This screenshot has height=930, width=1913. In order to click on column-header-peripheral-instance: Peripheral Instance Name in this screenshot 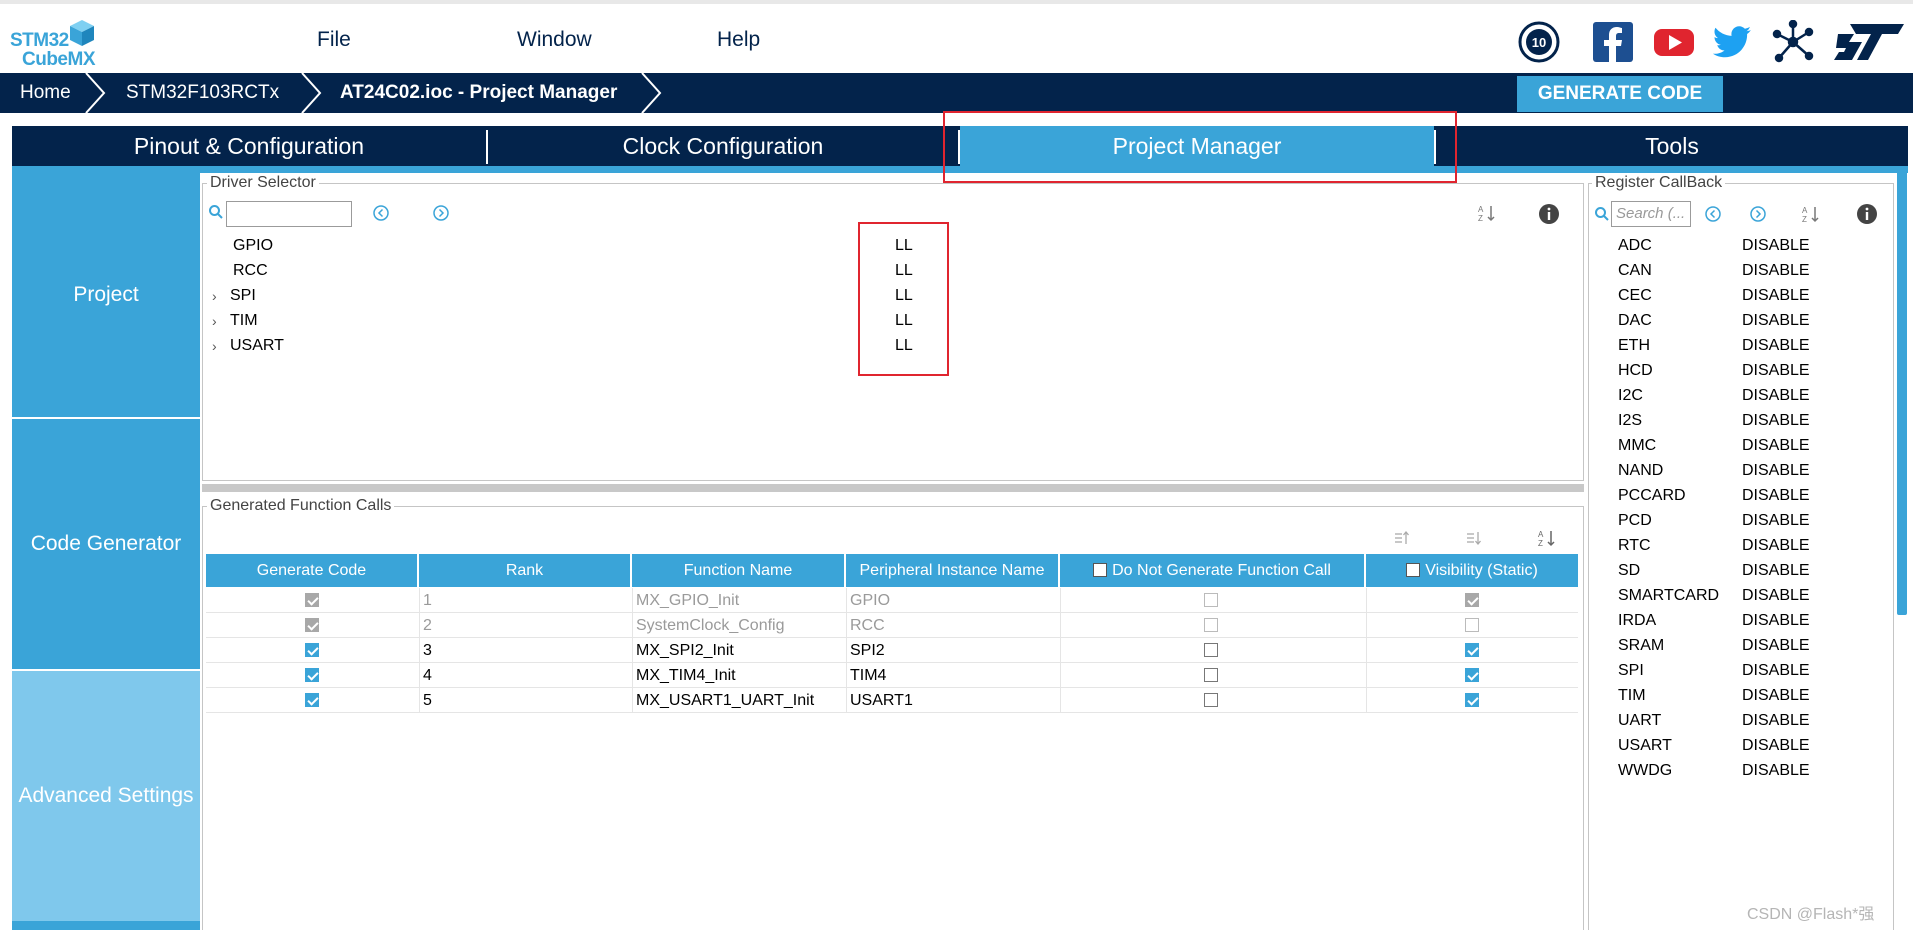, I will do `click(953, 570)`.